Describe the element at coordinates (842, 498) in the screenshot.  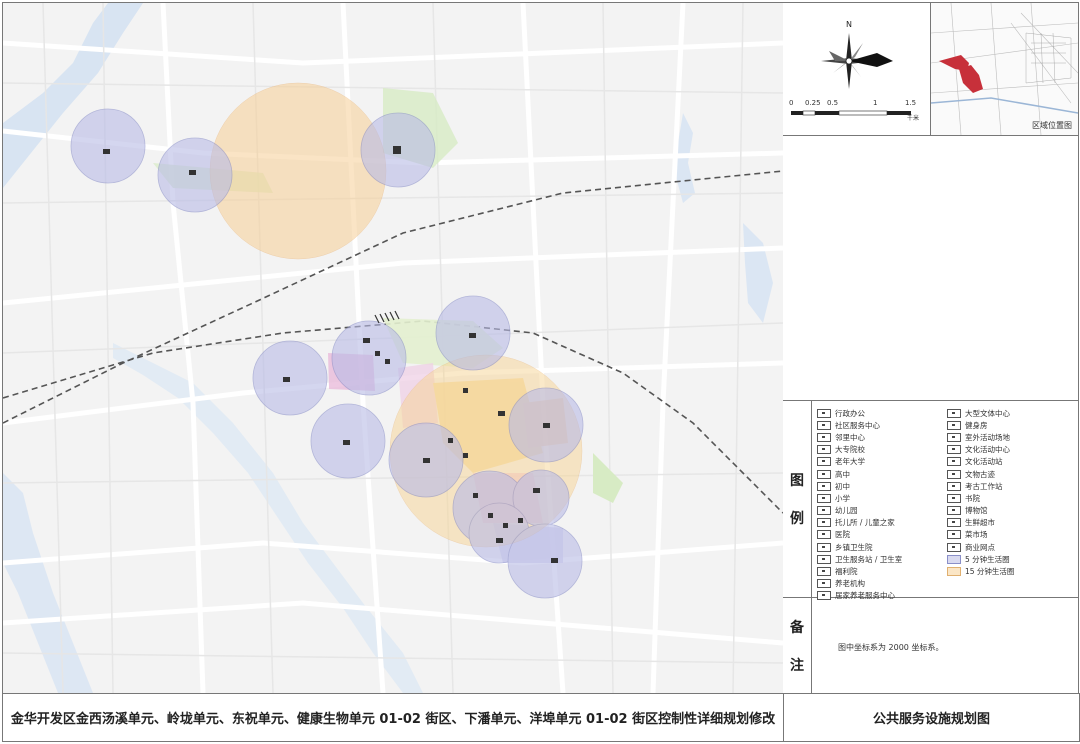
I see `legend-item-label: 小学` at that location.